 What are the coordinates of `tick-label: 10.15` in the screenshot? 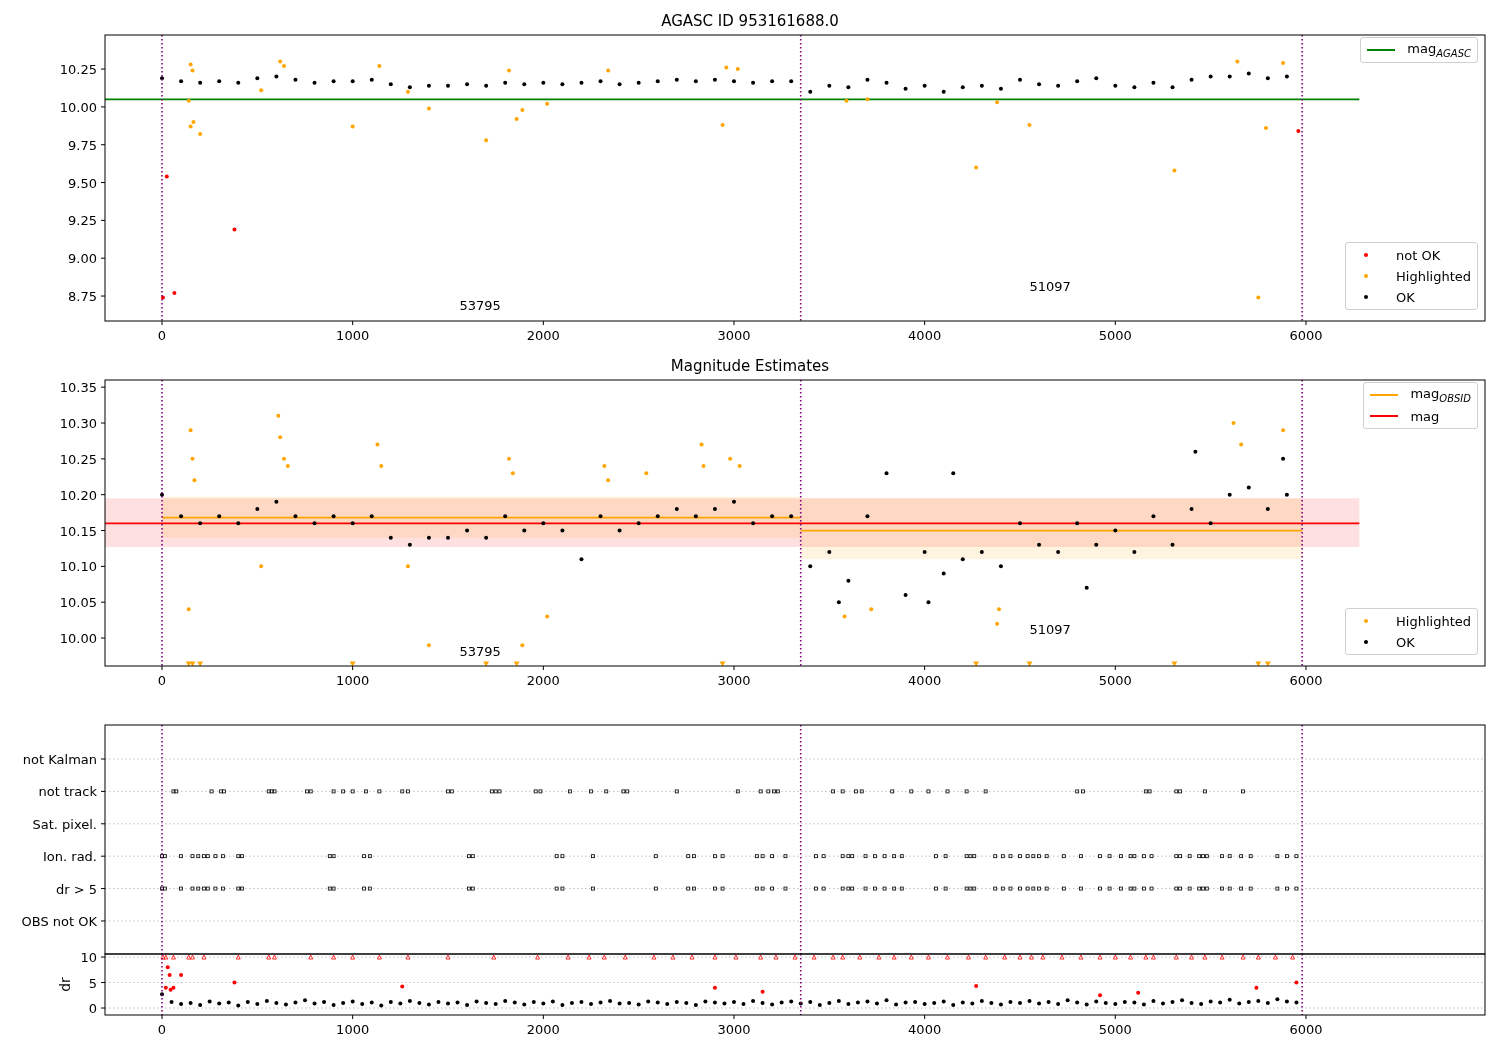 It's located at (78, 531).